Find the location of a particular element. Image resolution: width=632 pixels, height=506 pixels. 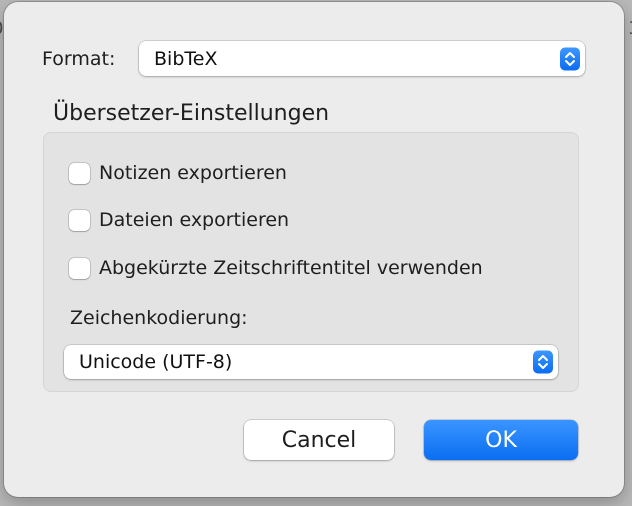

export-notes-option: Notizen exportieren is located at coordinates (178, 173).